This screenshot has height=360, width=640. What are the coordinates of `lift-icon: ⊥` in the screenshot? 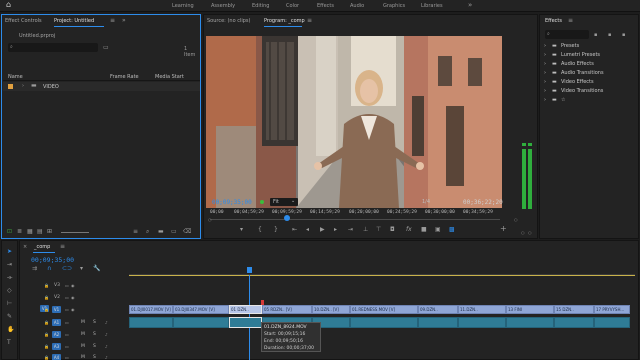 It's located at (365, 230).